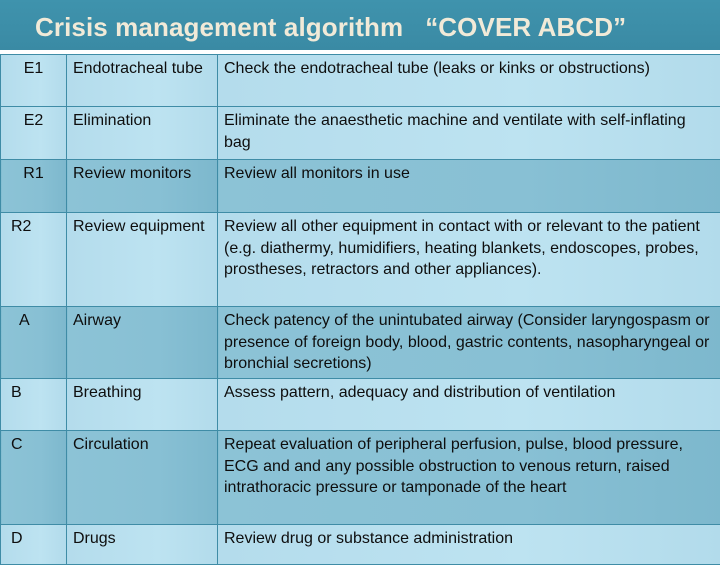  Describe the element at coordinates (142, 545) in the screenshot. I see `row-name: Drugs` at that location.